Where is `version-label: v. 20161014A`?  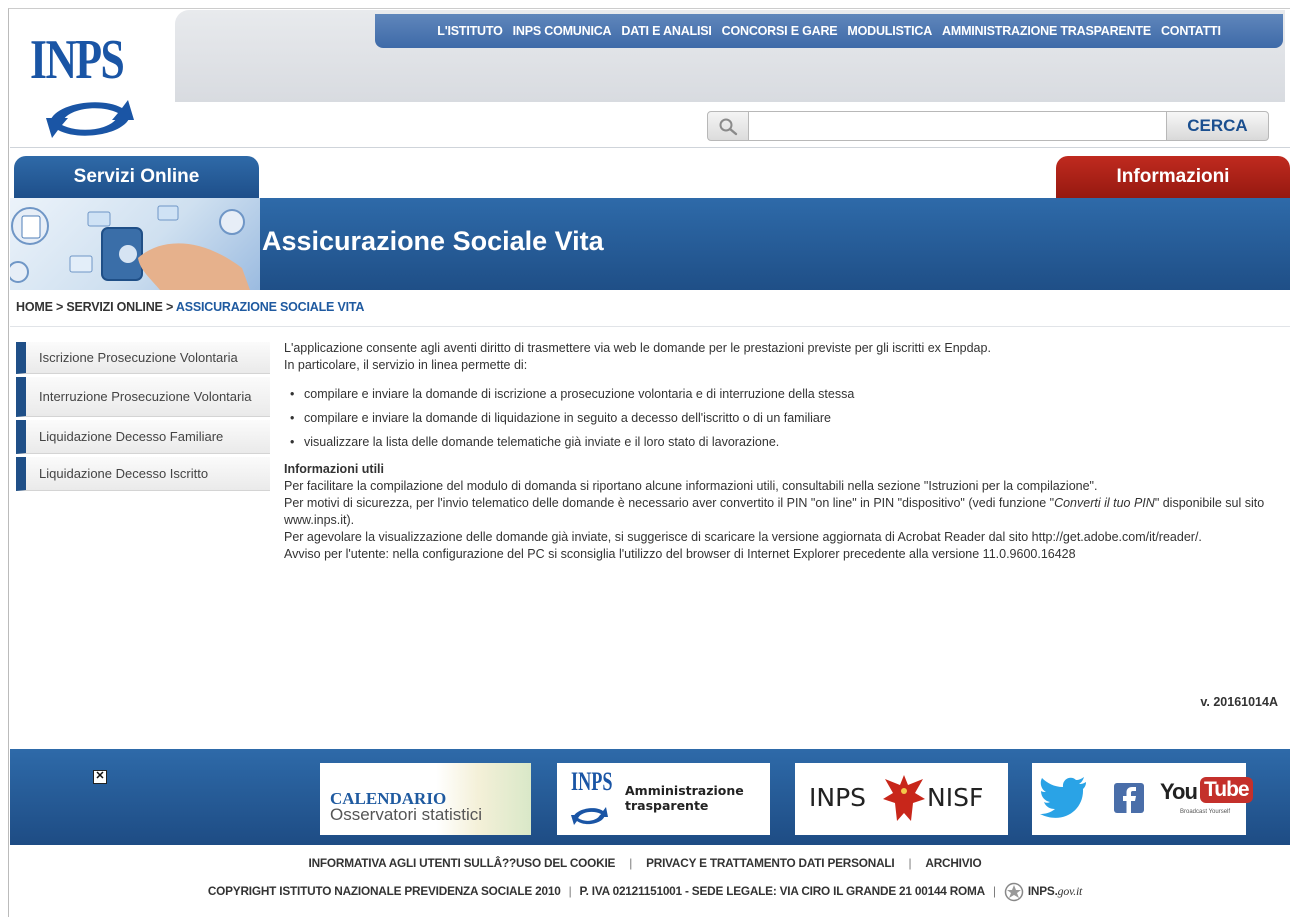 version-label: v. 20161014A is located at coordinates (1239, 702).